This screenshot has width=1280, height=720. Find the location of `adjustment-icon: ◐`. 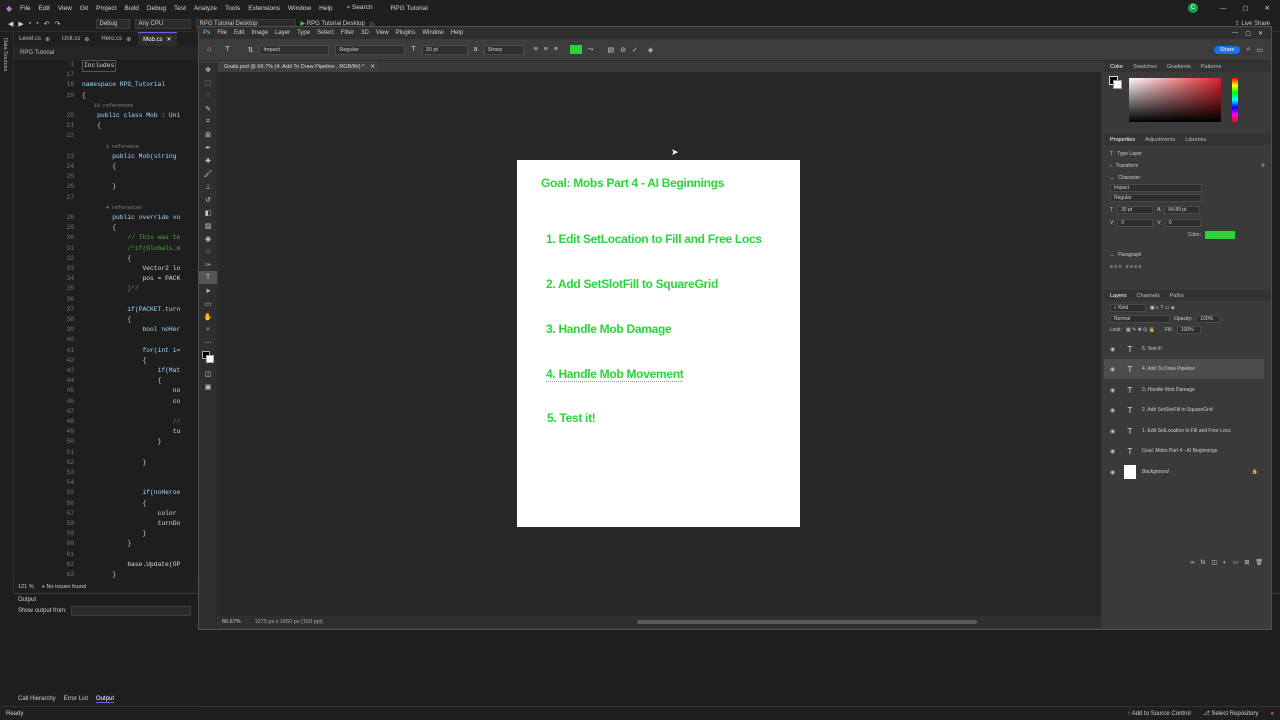

adjustment-icon: ◐ is located at coordinates (1225, 563).